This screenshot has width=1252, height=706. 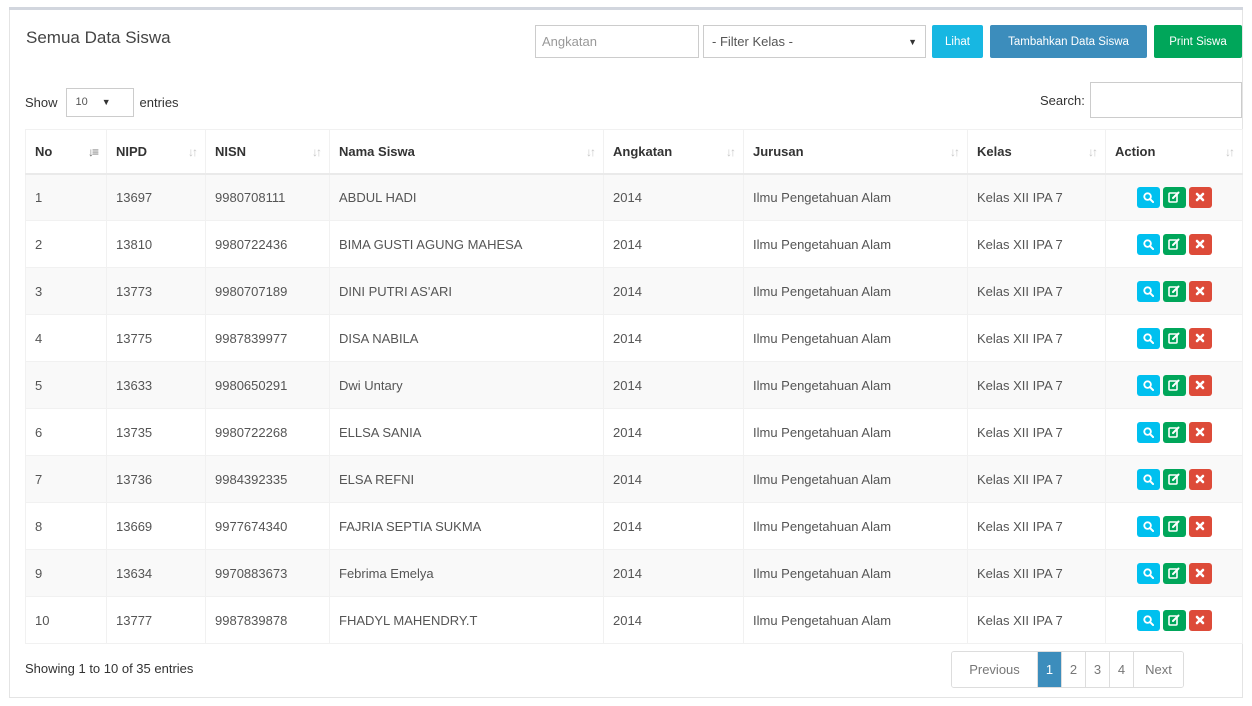 I want to click on cell-nisn: 9977674340, so click(x=267, y=526).